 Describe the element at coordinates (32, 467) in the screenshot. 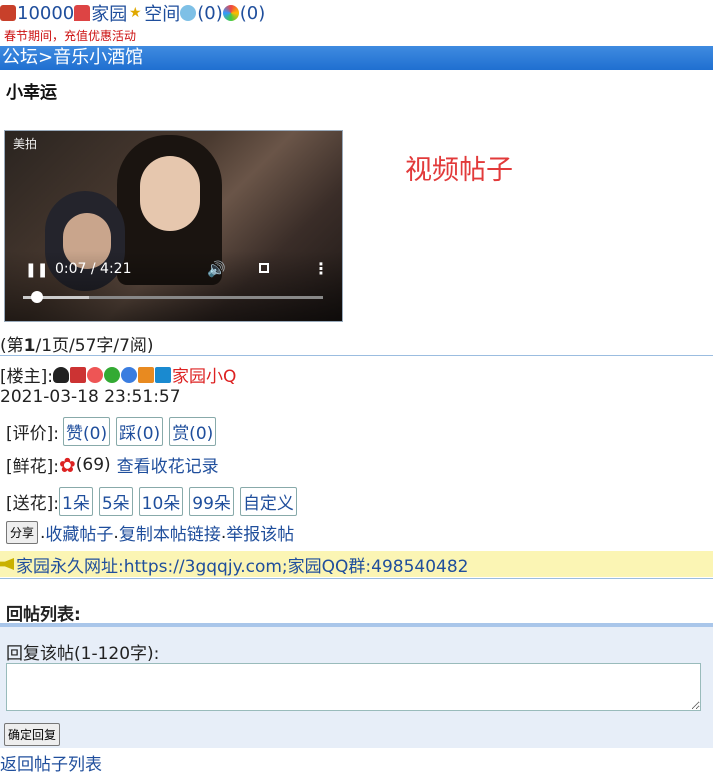

I see `flowers-label: [鲜花]:` at that location.